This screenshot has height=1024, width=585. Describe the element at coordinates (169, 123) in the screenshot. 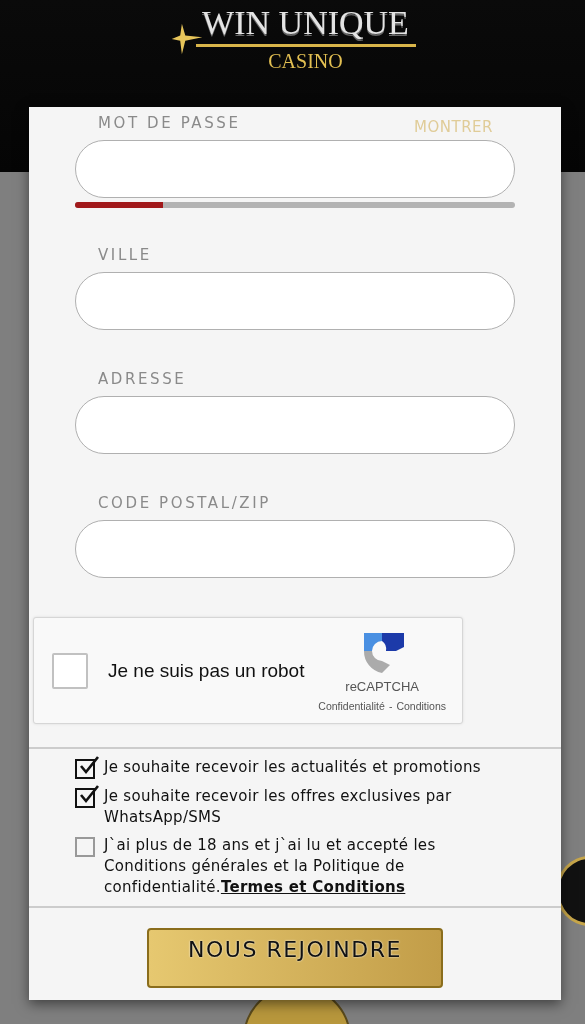

I see `field-label: MOT DE PASSE` at that location.